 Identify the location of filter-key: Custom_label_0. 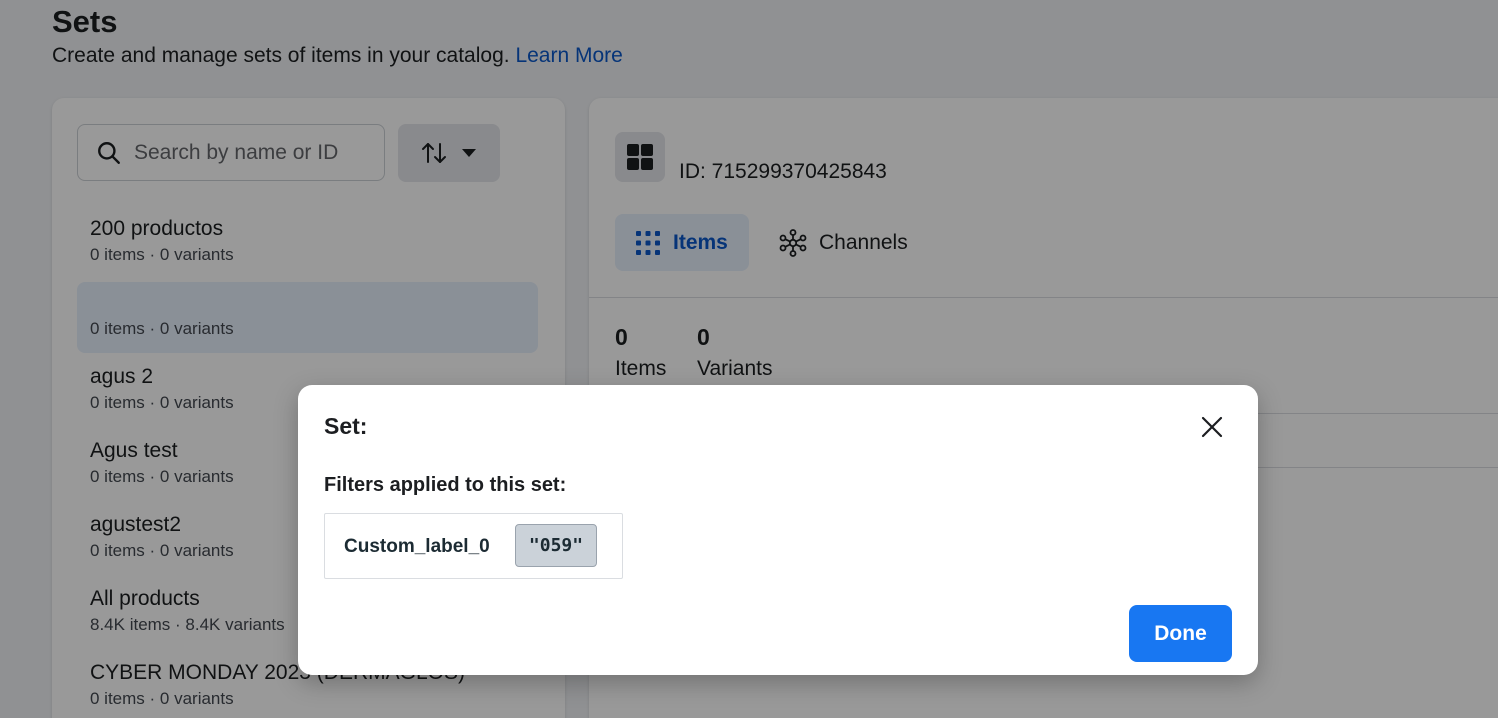
(417, 546).